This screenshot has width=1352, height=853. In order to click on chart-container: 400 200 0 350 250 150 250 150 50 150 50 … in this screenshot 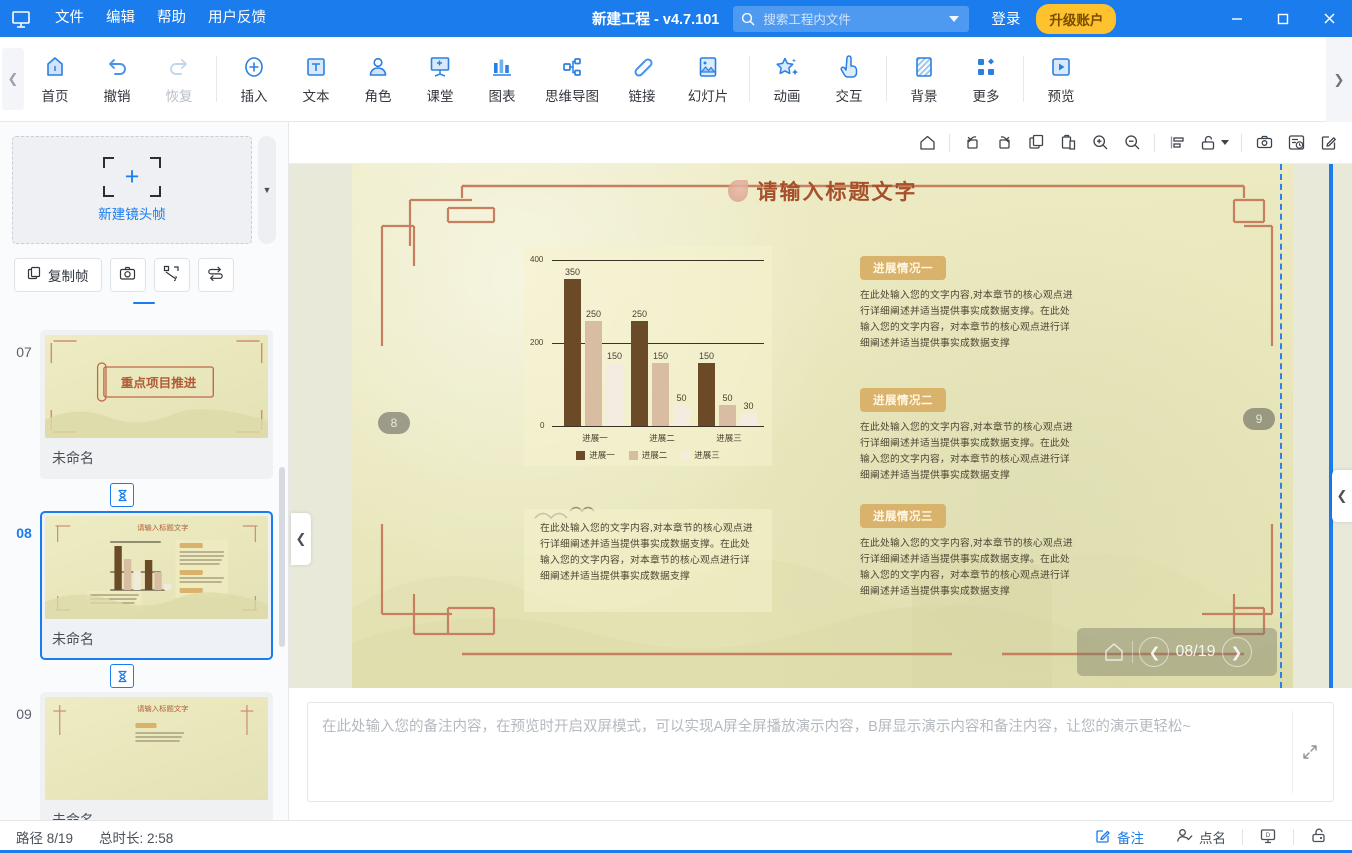, I will do `click(648, 356)`.